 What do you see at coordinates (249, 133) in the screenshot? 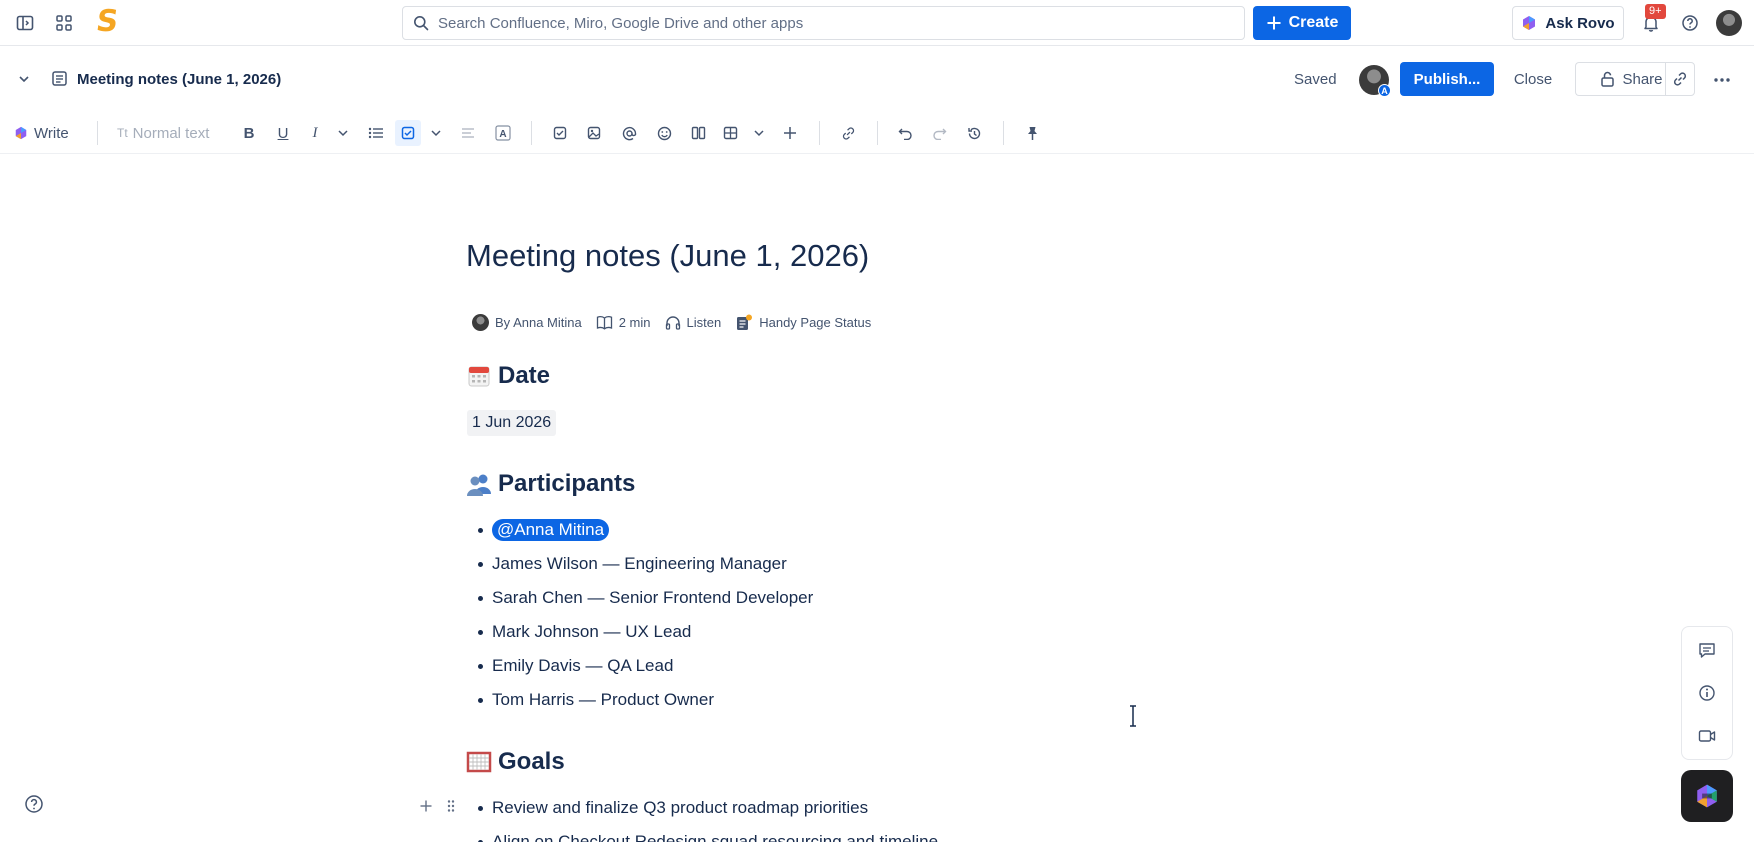
I see `bold-icon: B` at bounding box center [249, 133].